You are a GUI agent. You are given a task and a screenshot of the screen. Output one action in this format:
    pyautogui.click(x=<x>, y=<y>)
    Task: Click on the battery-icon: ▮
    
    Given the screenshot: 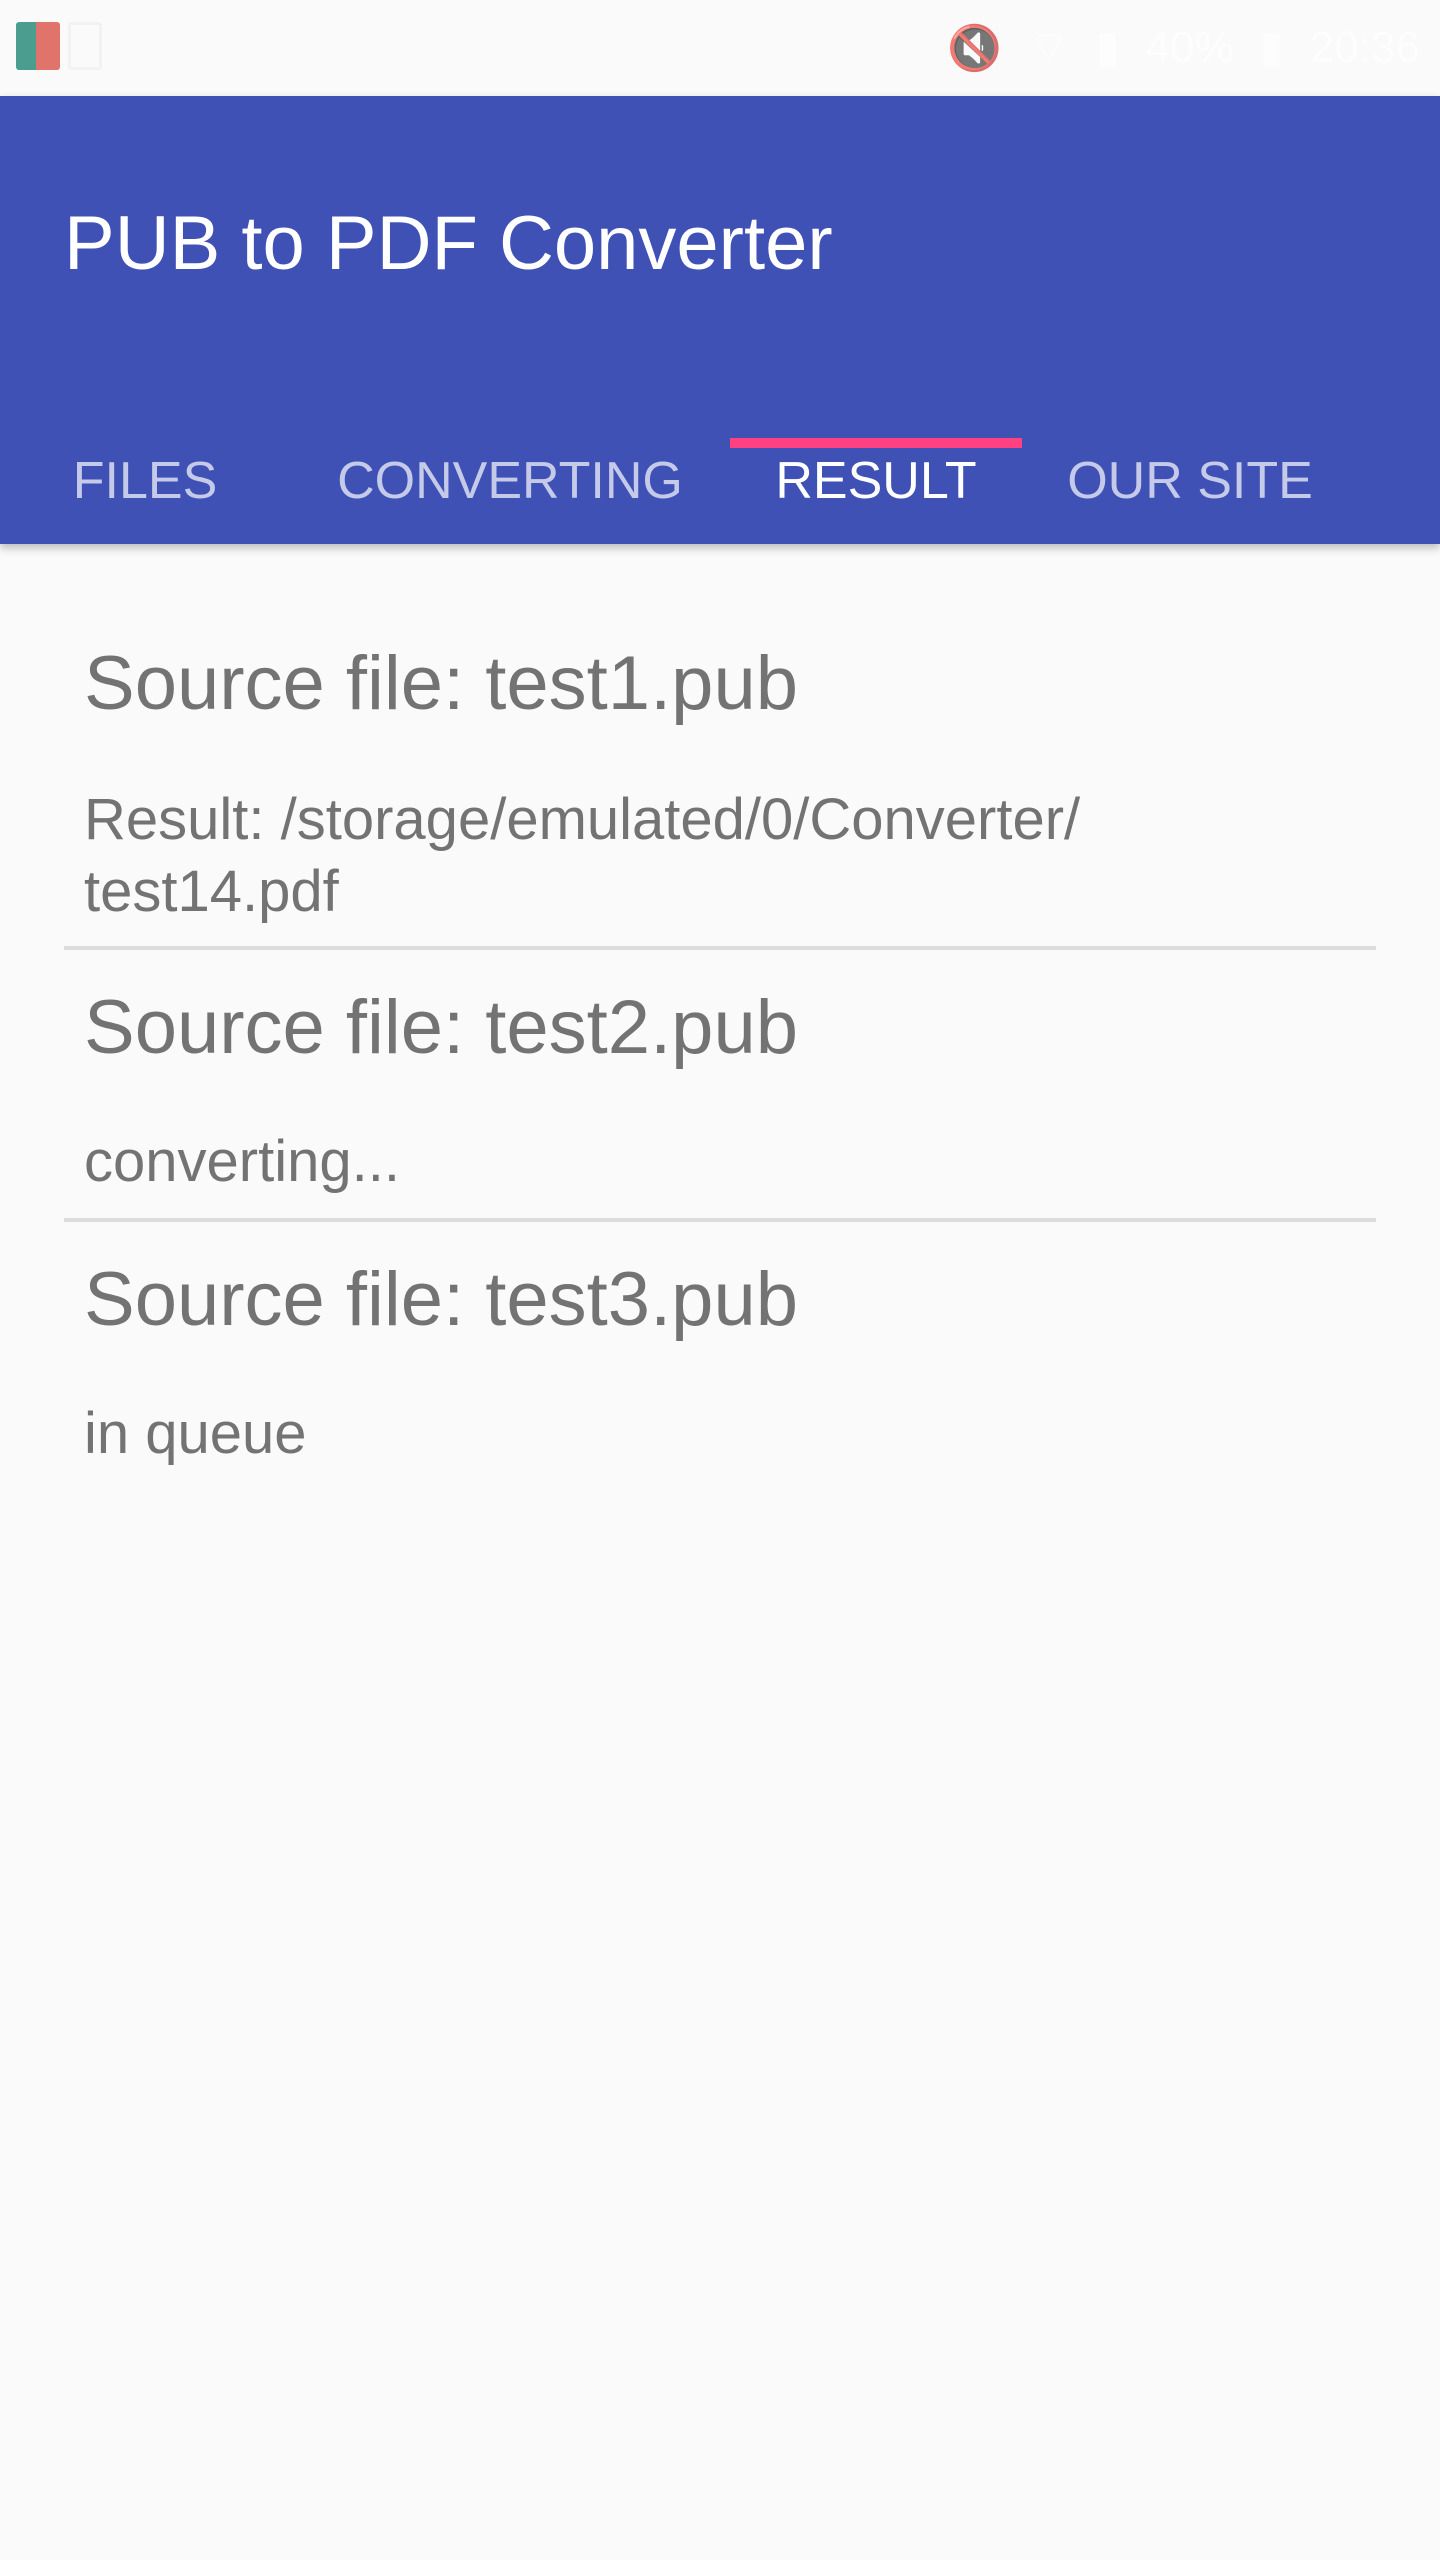 What is the action you would take?
    pyautogui.click(x=1271, y=47)
    